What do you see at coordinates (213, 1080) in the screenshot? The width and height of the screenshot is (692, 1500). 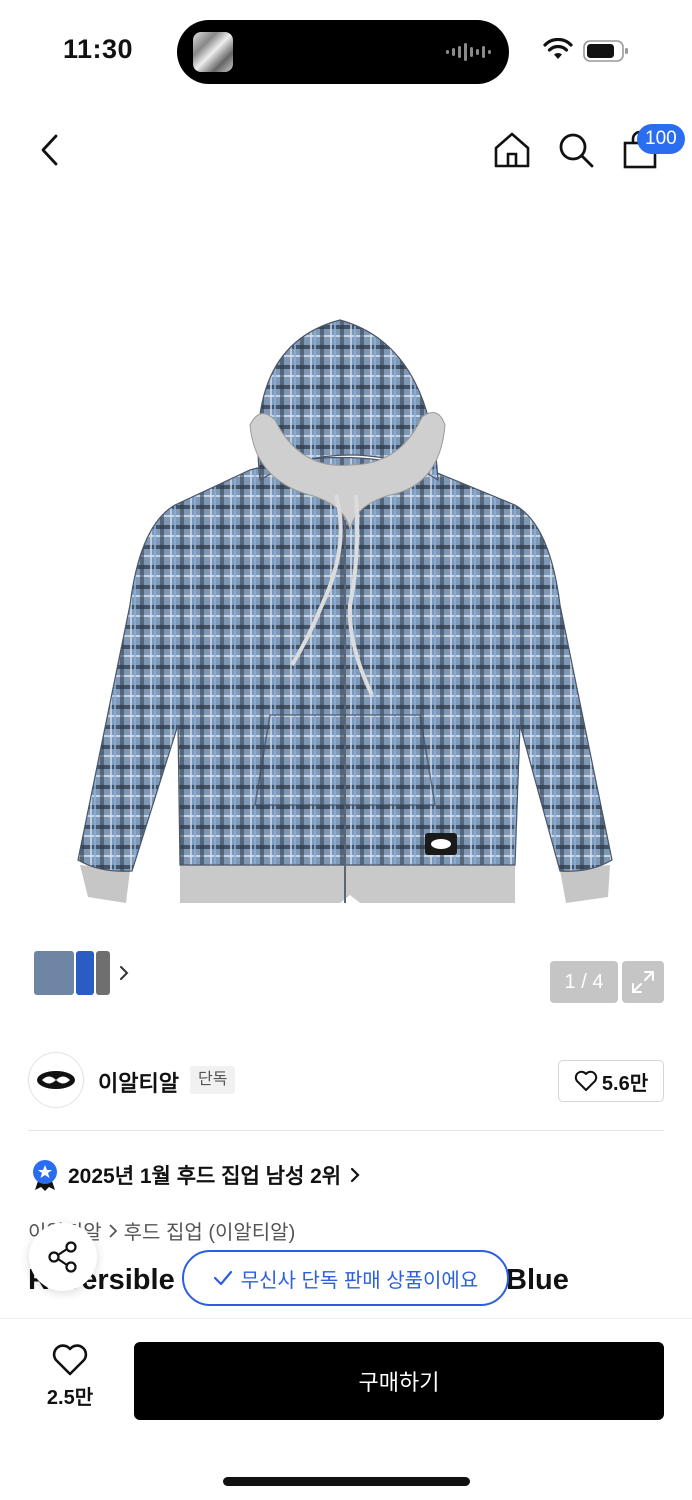 I see `exclusive-tag: 단독` at bounding box center [213, 1080].